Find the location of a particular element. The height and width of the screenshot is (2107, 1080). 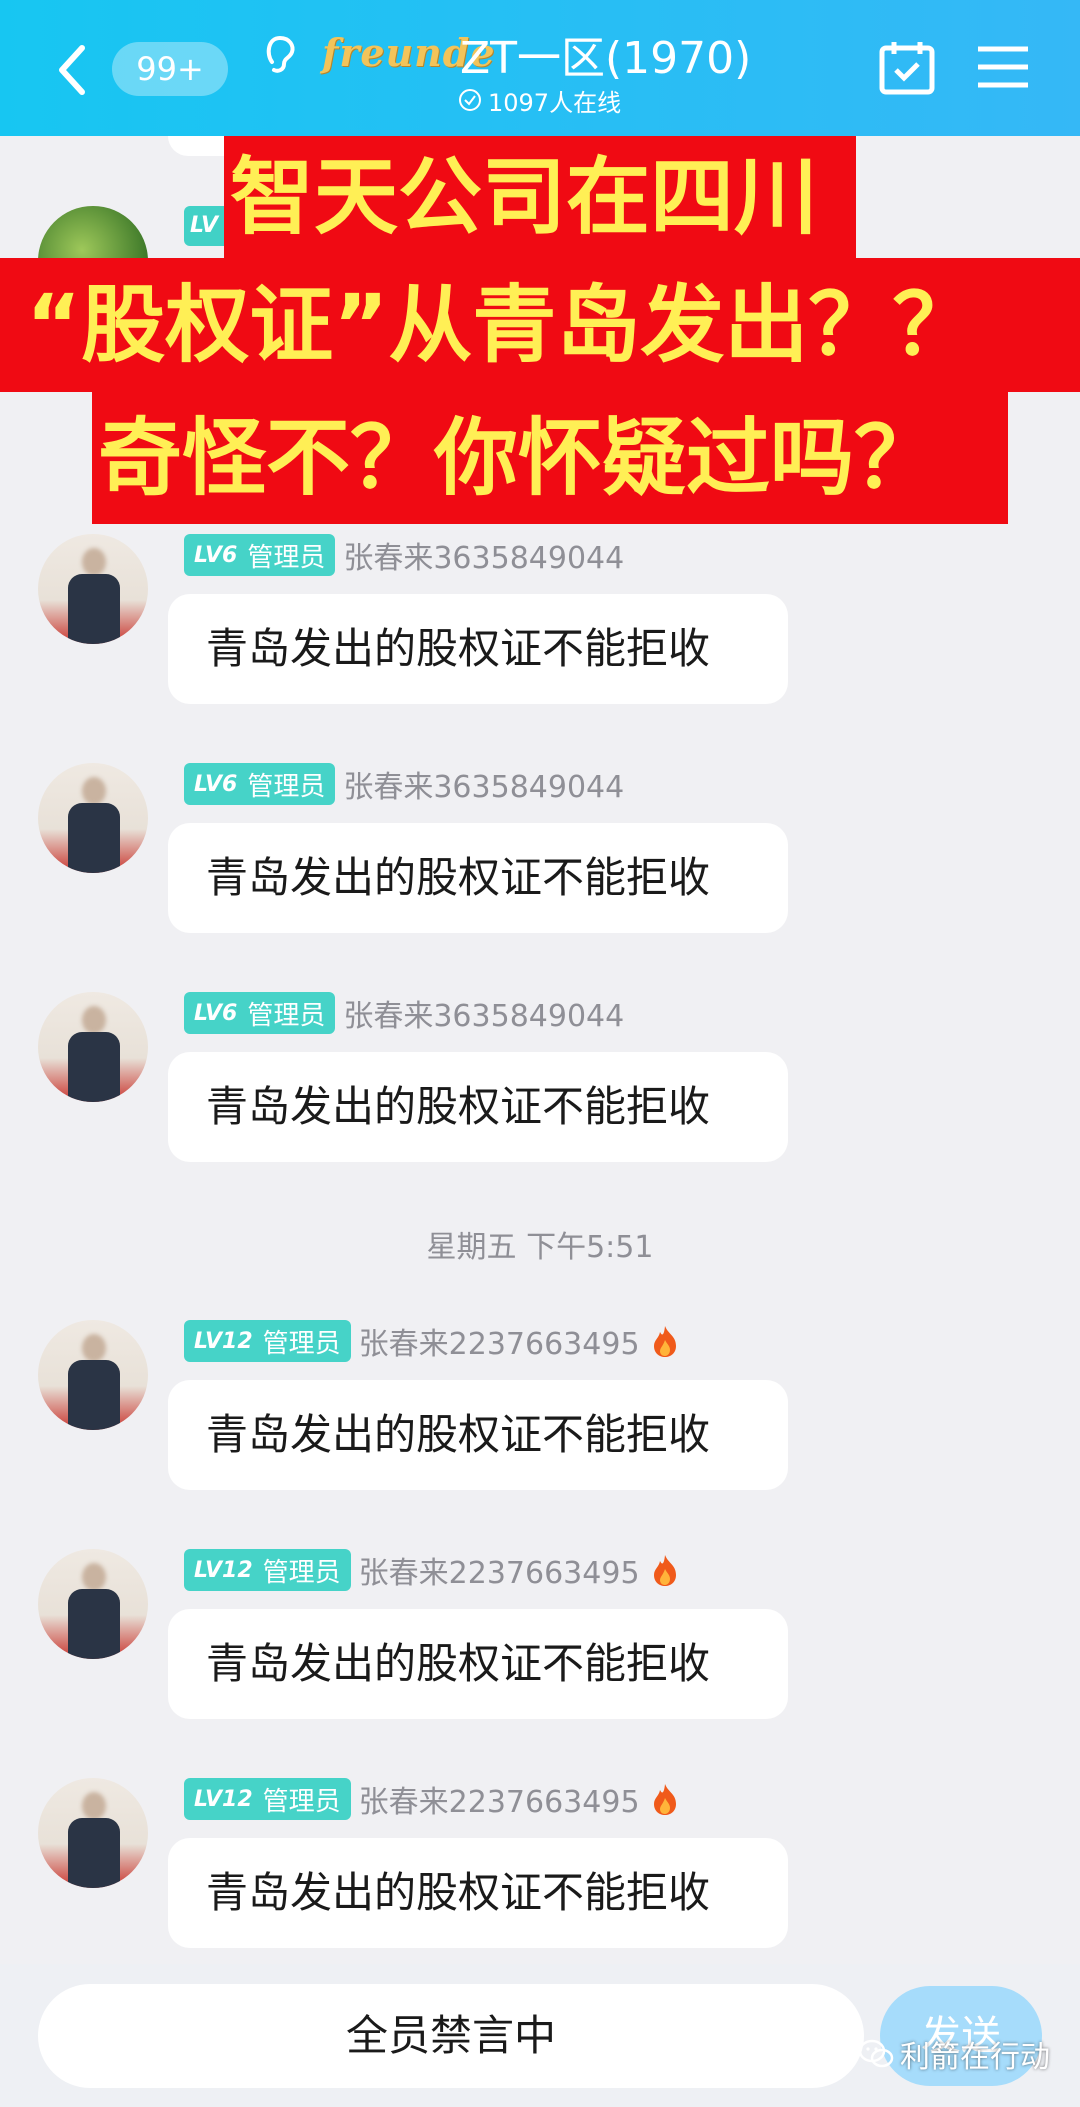

overlay-caption-line-3: 奇怪不？你怀疑过吗？ is located at coordinates (550, 458).